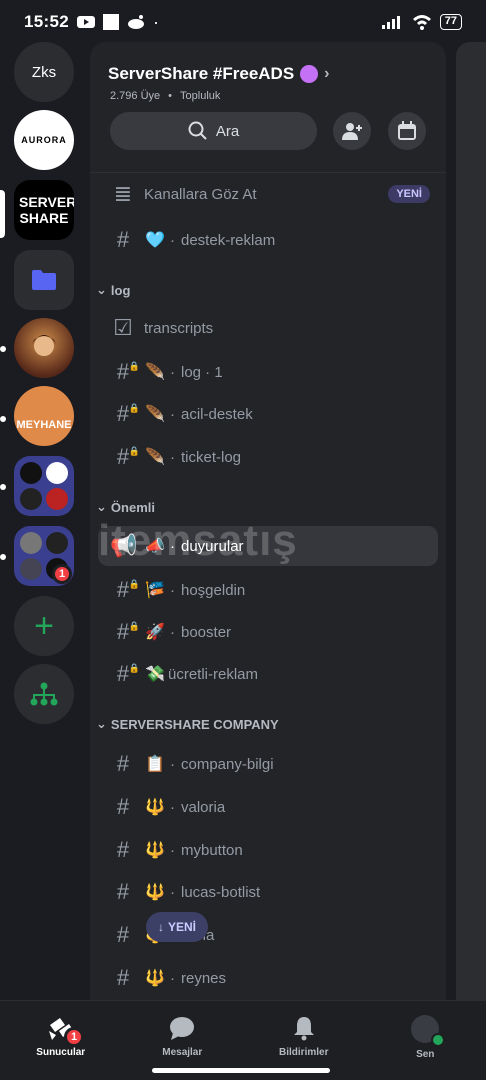 This screenshot has width=486, height=1080. Describe the element at coordinates (243, 22) in the screenshot. I see `status-bar: 15:52 · 77` at that location.